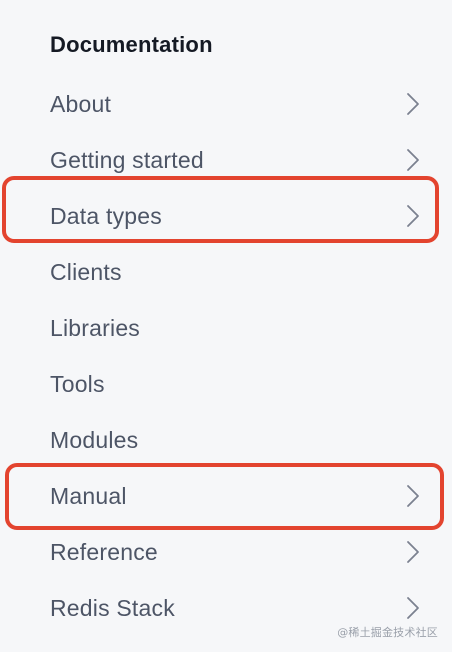 The height and width of the screenshot is (652, 452). Describe the element at coordinates (77, 383) in the screenshot. I see `sidebar-item-label: Tools` at that location.